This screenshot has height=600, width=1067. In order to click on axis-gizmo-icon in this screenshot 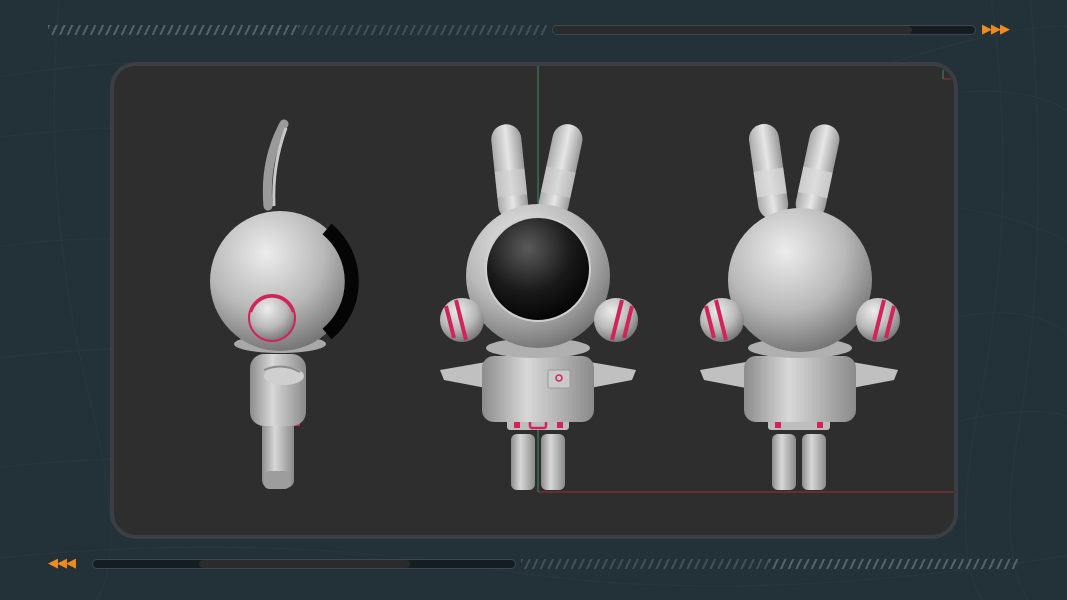, I will do `click(946, 75)`.